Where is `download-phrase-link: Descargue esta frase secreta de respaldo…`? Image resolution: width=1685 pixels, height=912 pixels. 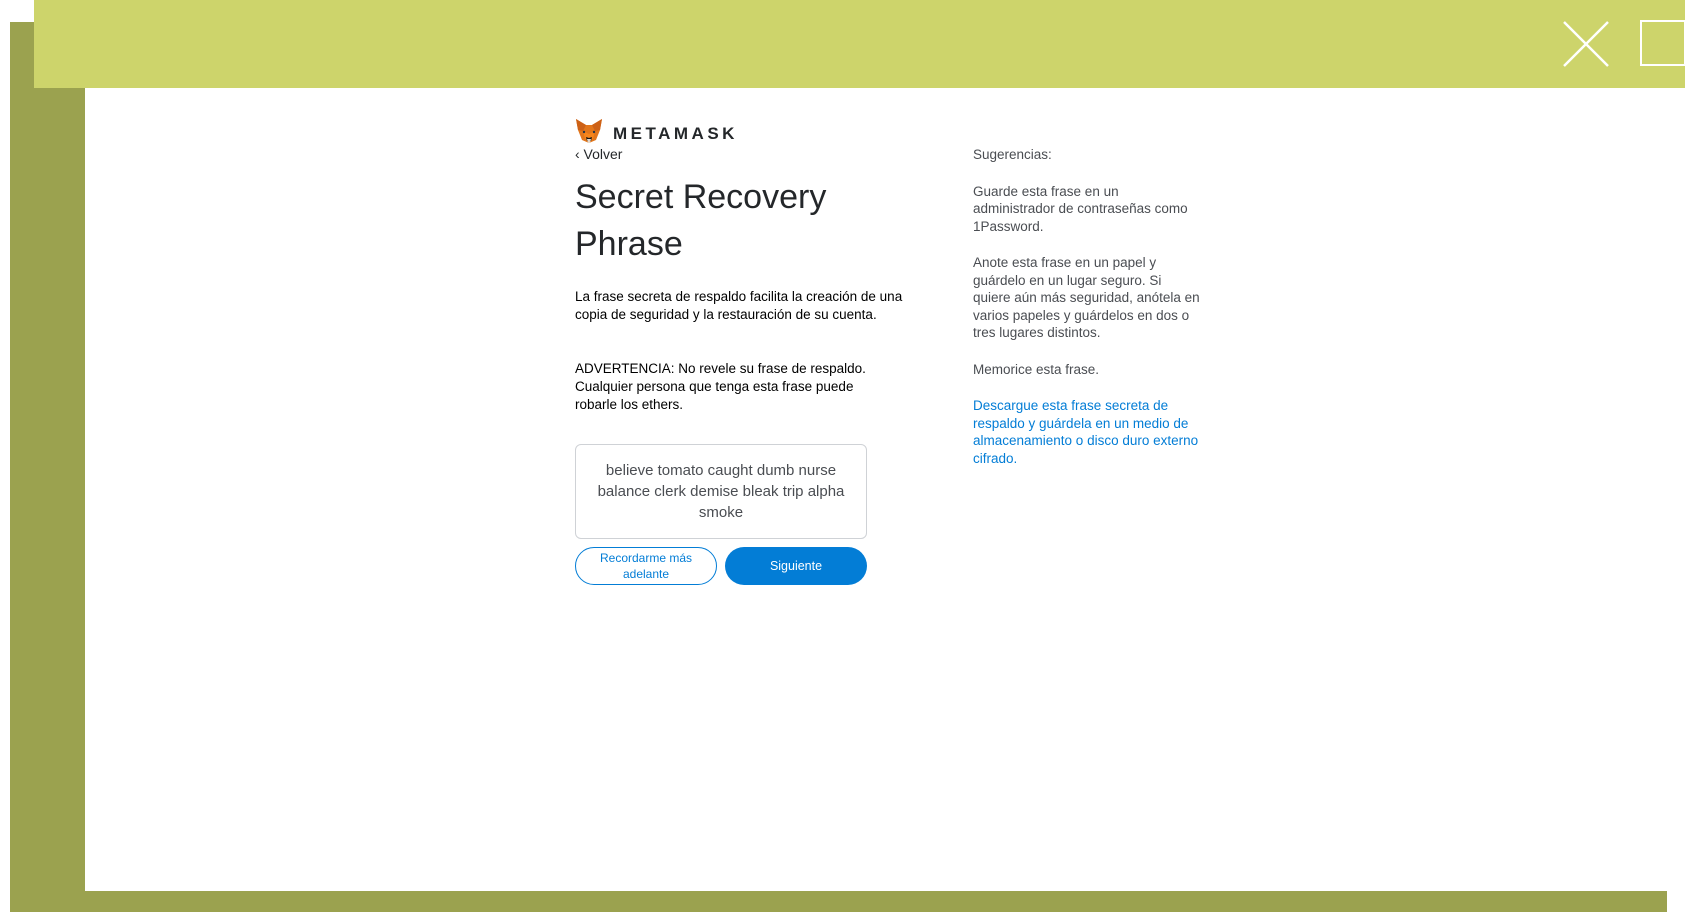 download-phrase-link: Descargue esta frase secreta de respaldo… is located at coordinates (1087, 432).